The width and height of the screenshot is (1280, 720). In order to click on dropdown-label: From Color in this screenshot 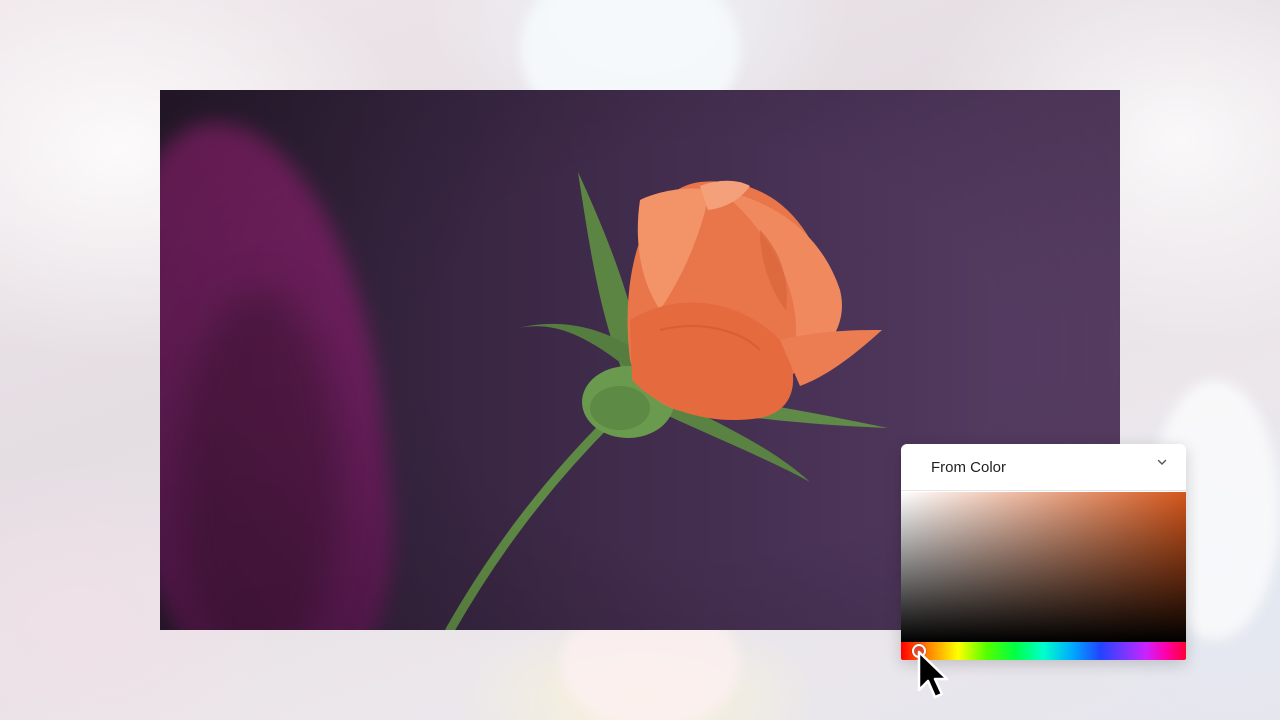, I will do `click(969, 467)`.